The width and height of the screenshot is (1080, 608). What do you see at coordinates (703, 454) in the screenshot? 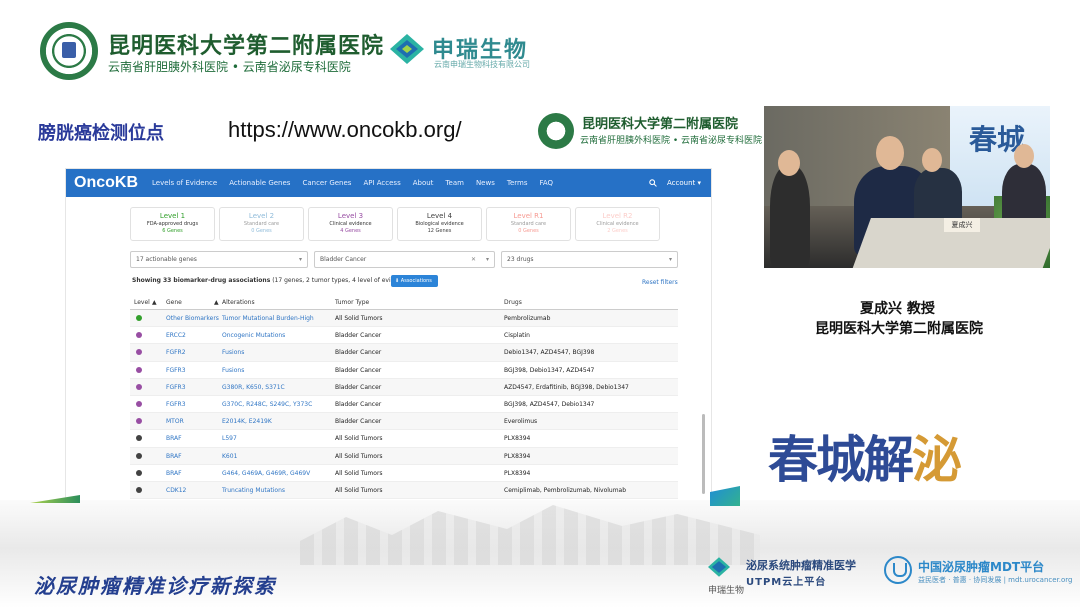
I see `scrollbar` at bounding box center [703, 454].